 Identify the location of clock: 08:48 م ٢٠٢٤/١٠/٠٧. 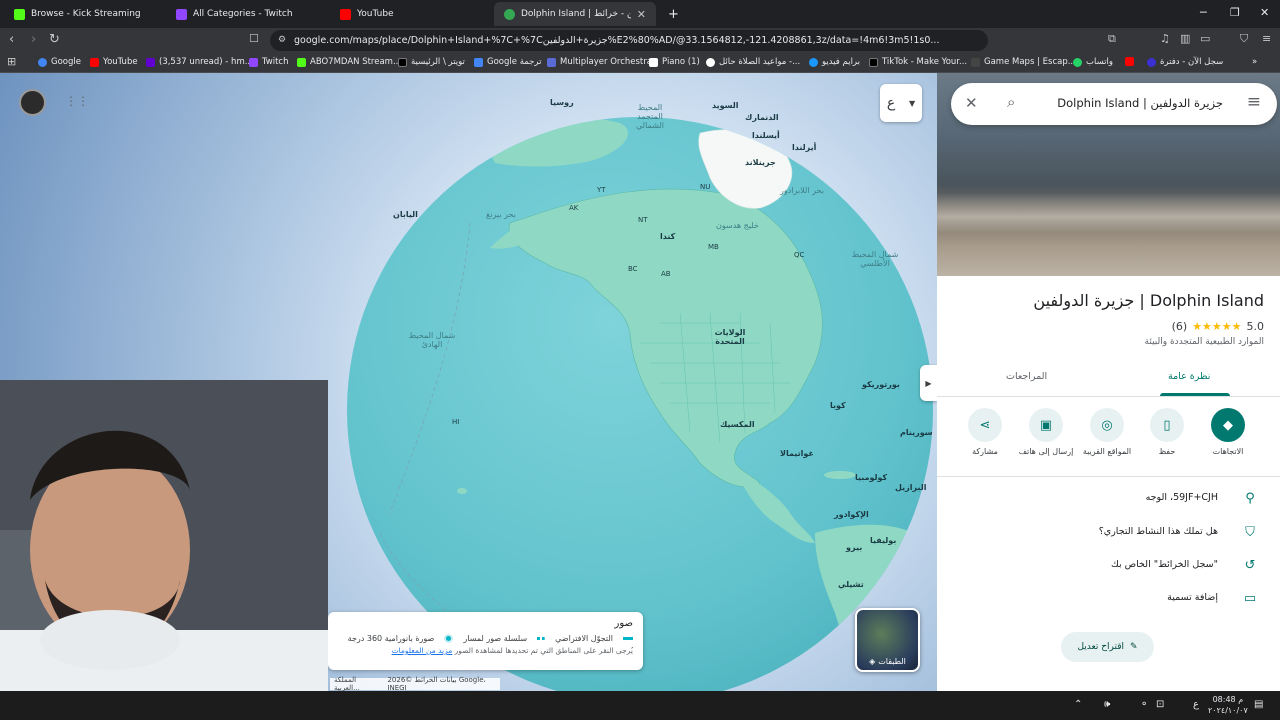
(1228, 705).